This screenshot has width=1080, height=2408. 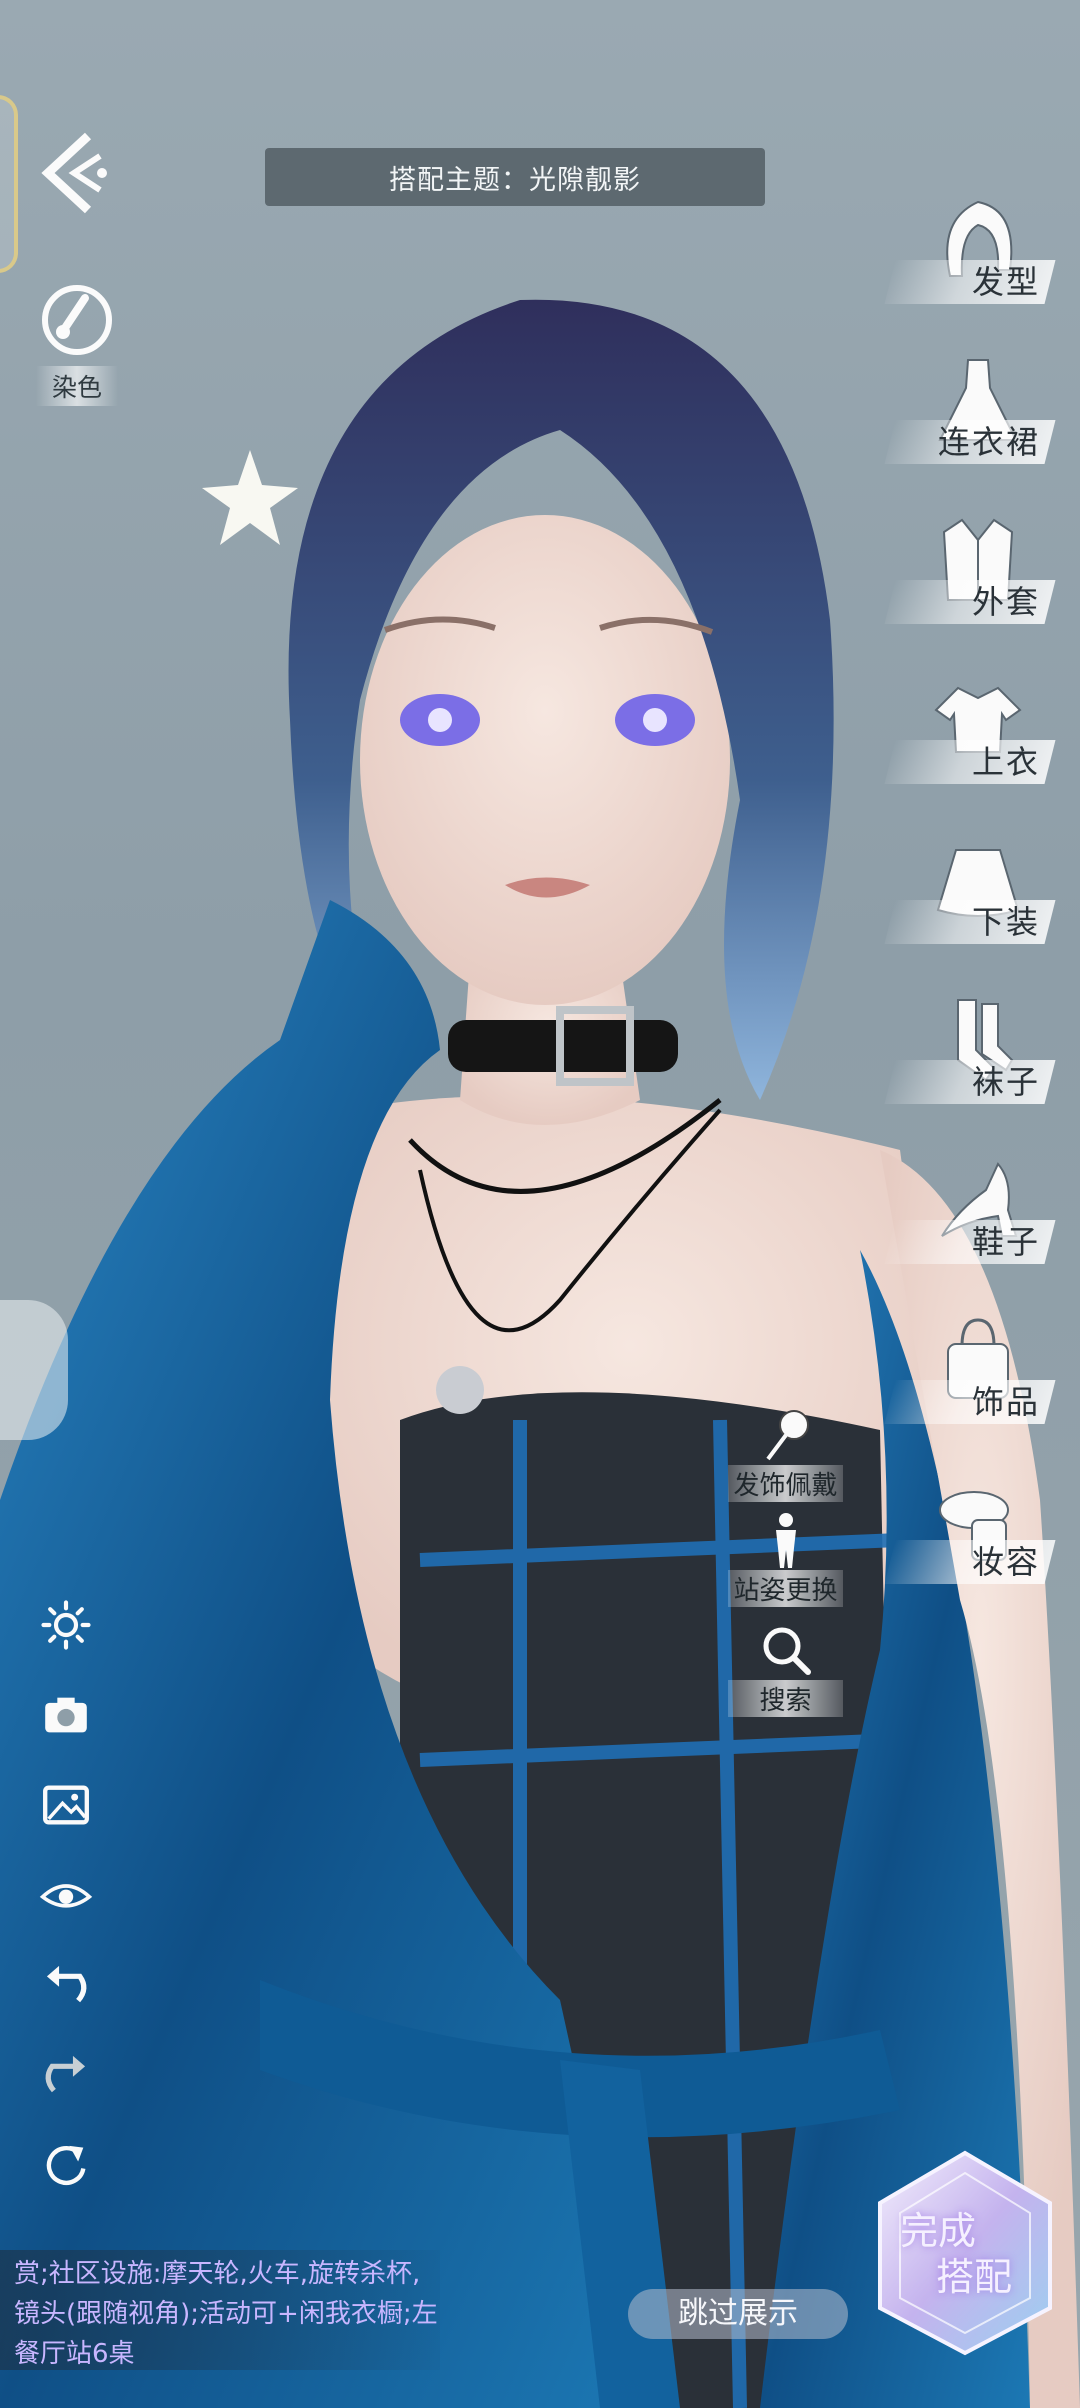 What do you see at coordinates (1005, 762) in the screenshot?
I see `category-top-label: 上衣` at bounding box center [1005, 762].